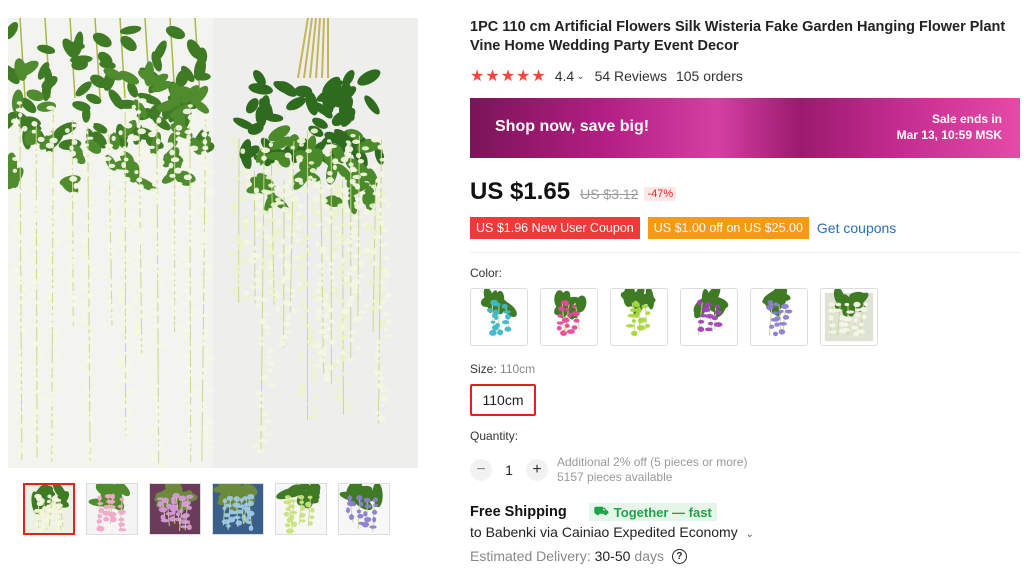  Describe the element at coordinates (494, 436) in the screenshot. I see `quantity-label: Quantity:` at that location.